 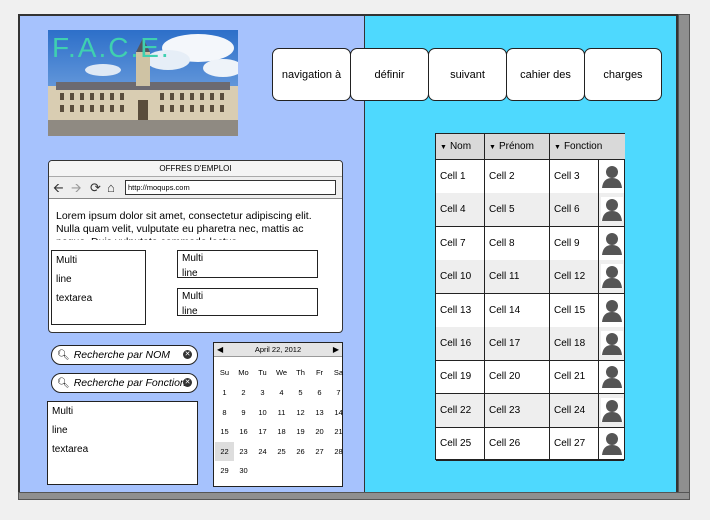 I want to click on calendar-day-of-week: Th, so click(x=300, y=372).